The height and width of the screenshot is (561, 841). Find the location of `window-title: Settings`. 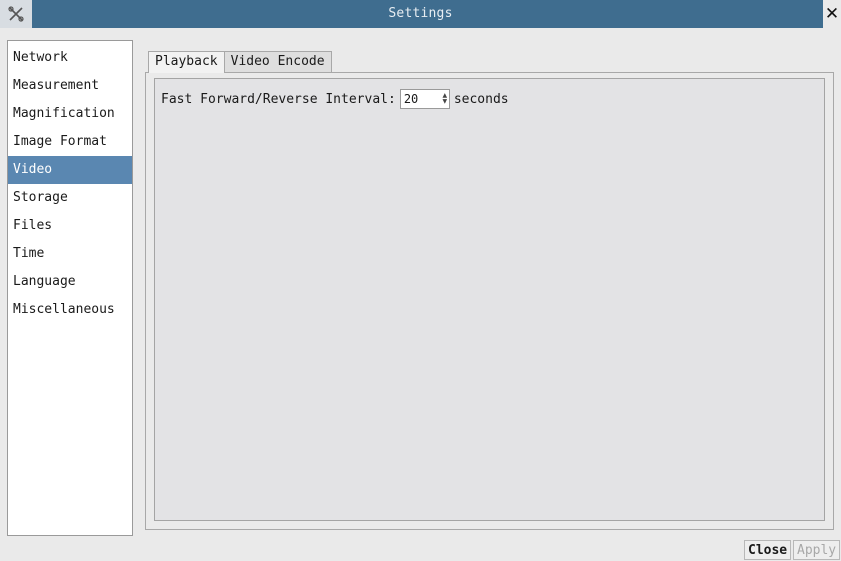

window-title: Settings is located at coordinates (420, 13).